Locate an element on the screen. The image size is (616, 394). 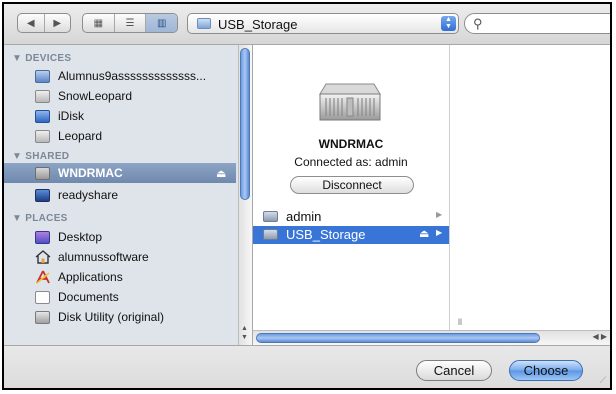
view-mode-control: ▦ ☰ ▥ is located at coordinates (130, 23).